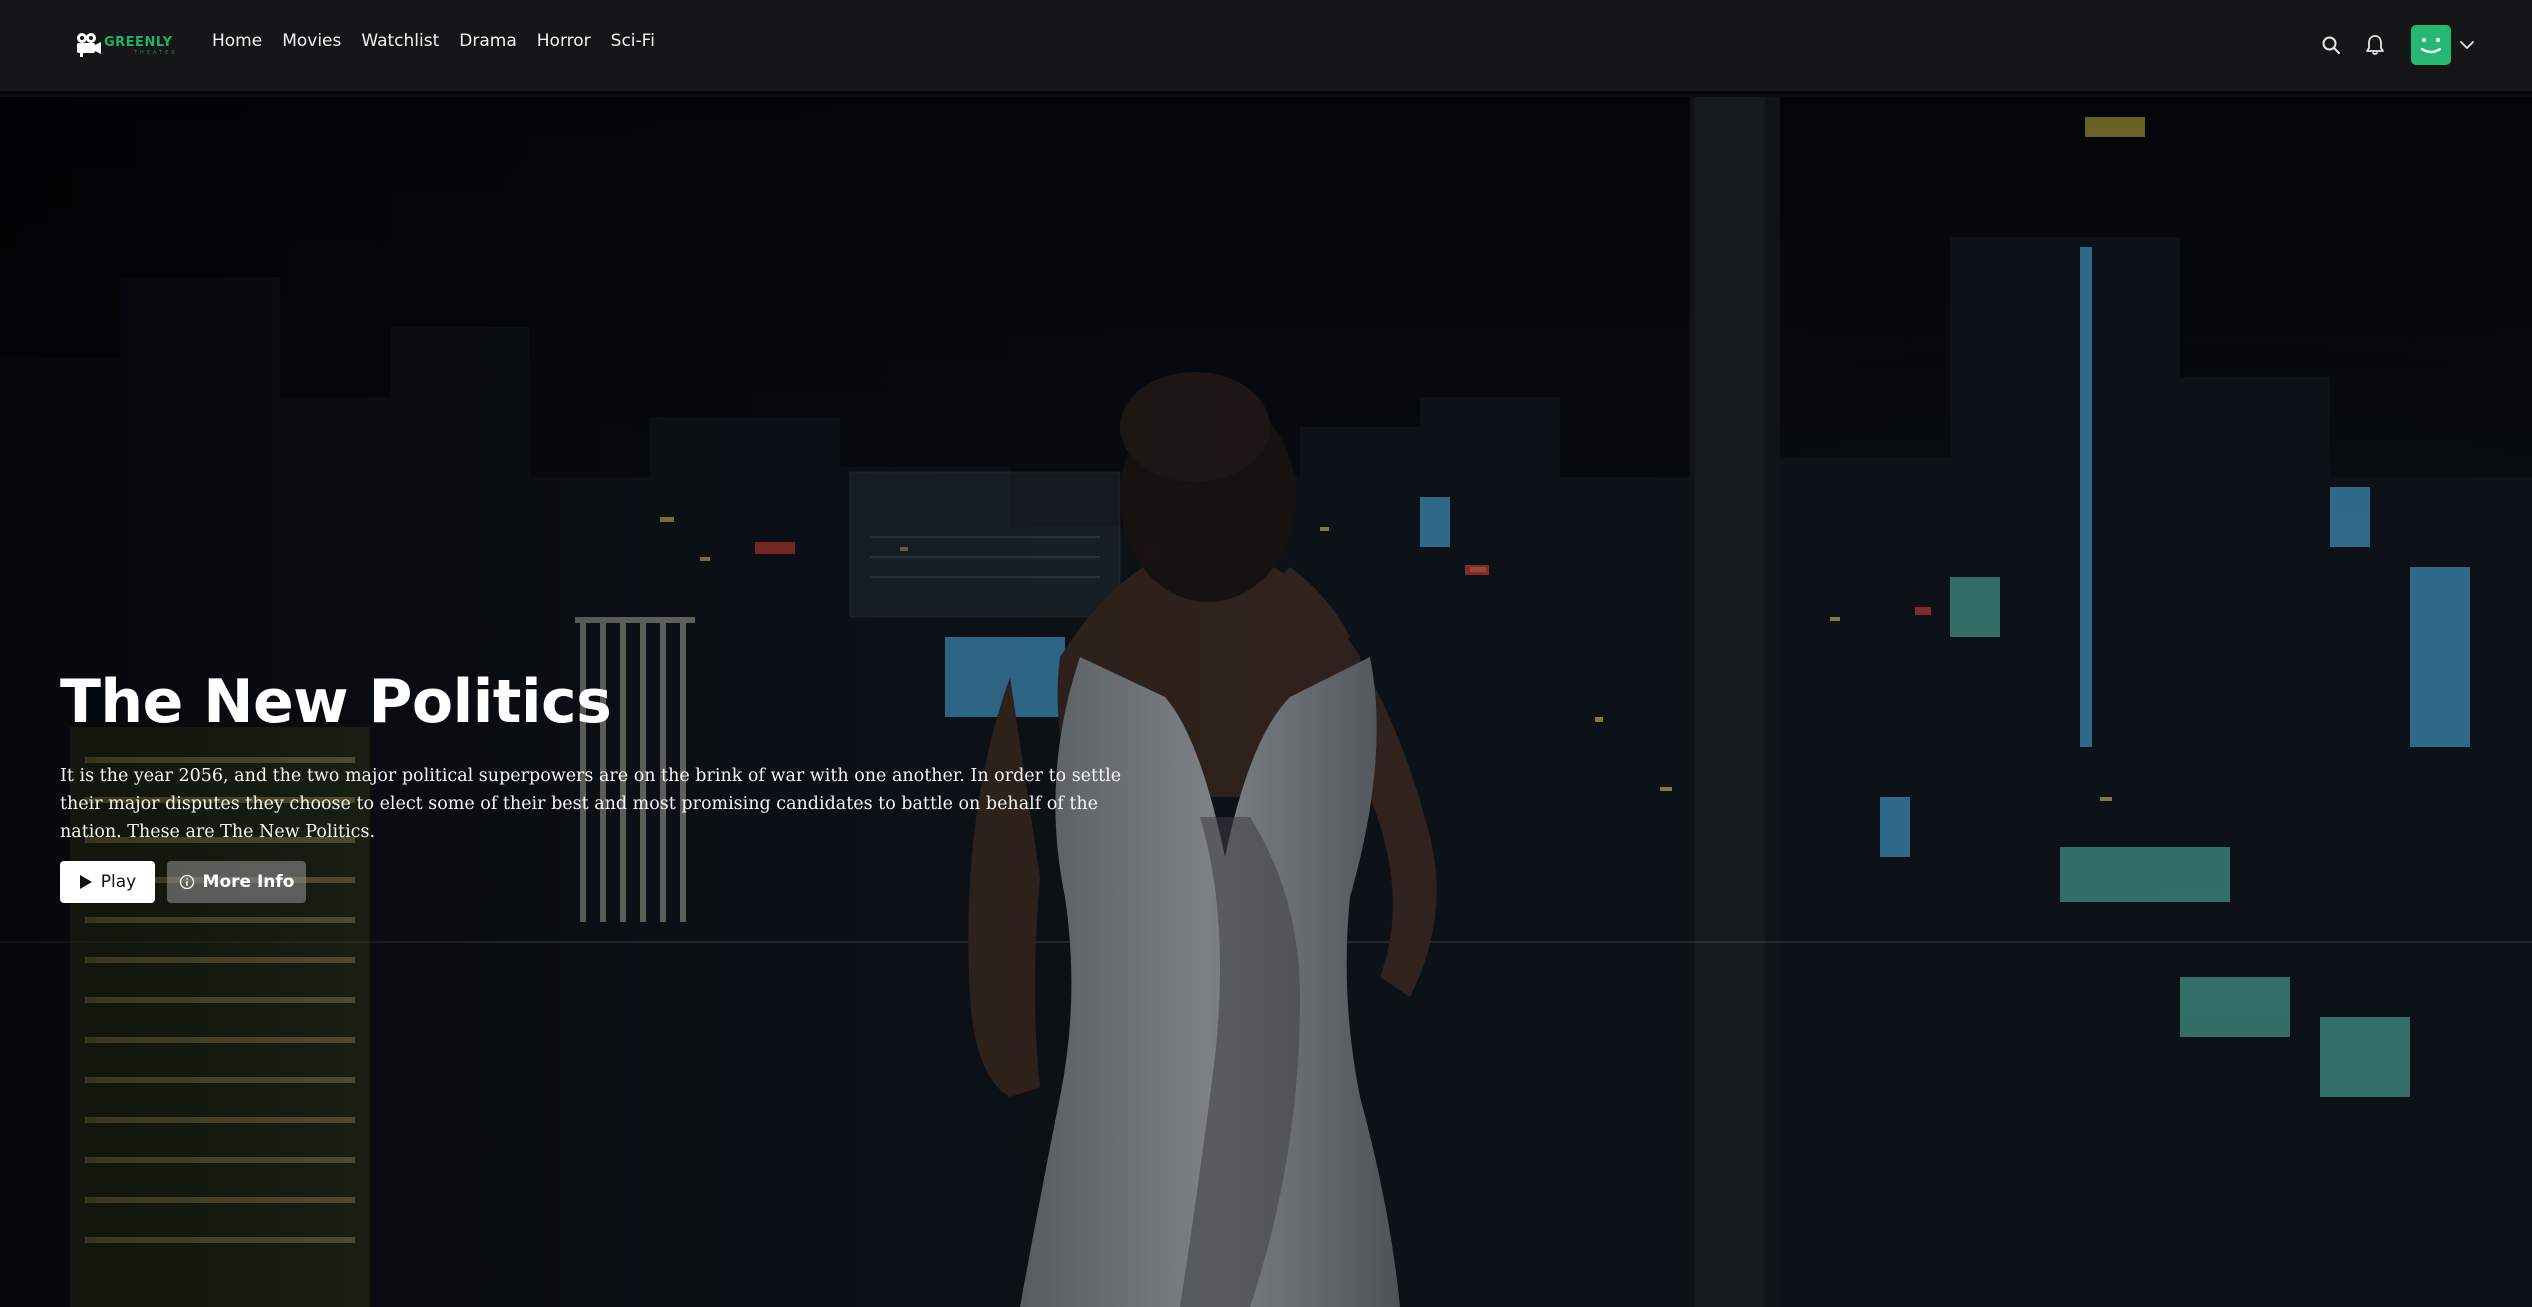  What do you see at coordinates (564, 41) in the screenshot?
I see `nav-horror: Horror` at bounding box center [564, 41].